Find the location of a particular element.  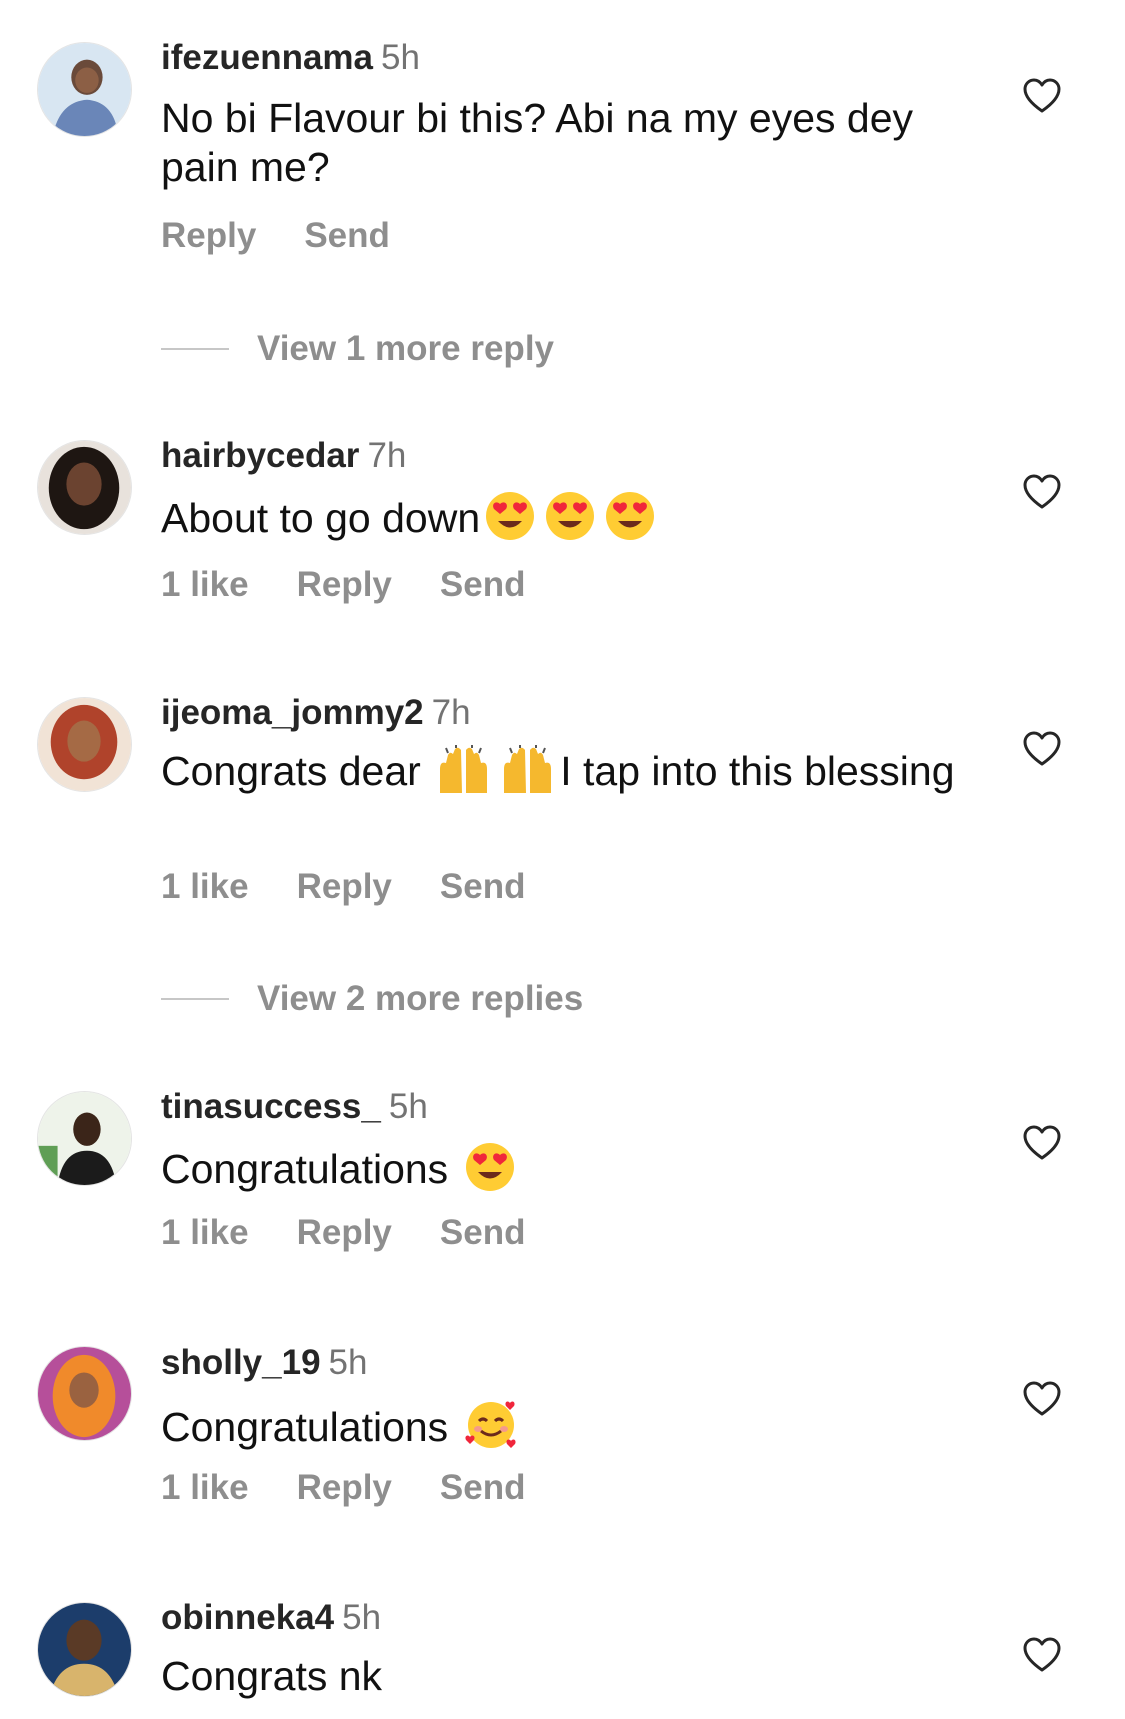

view-more-replies-button: View 2 more replies is located at coordinates (372, 999).